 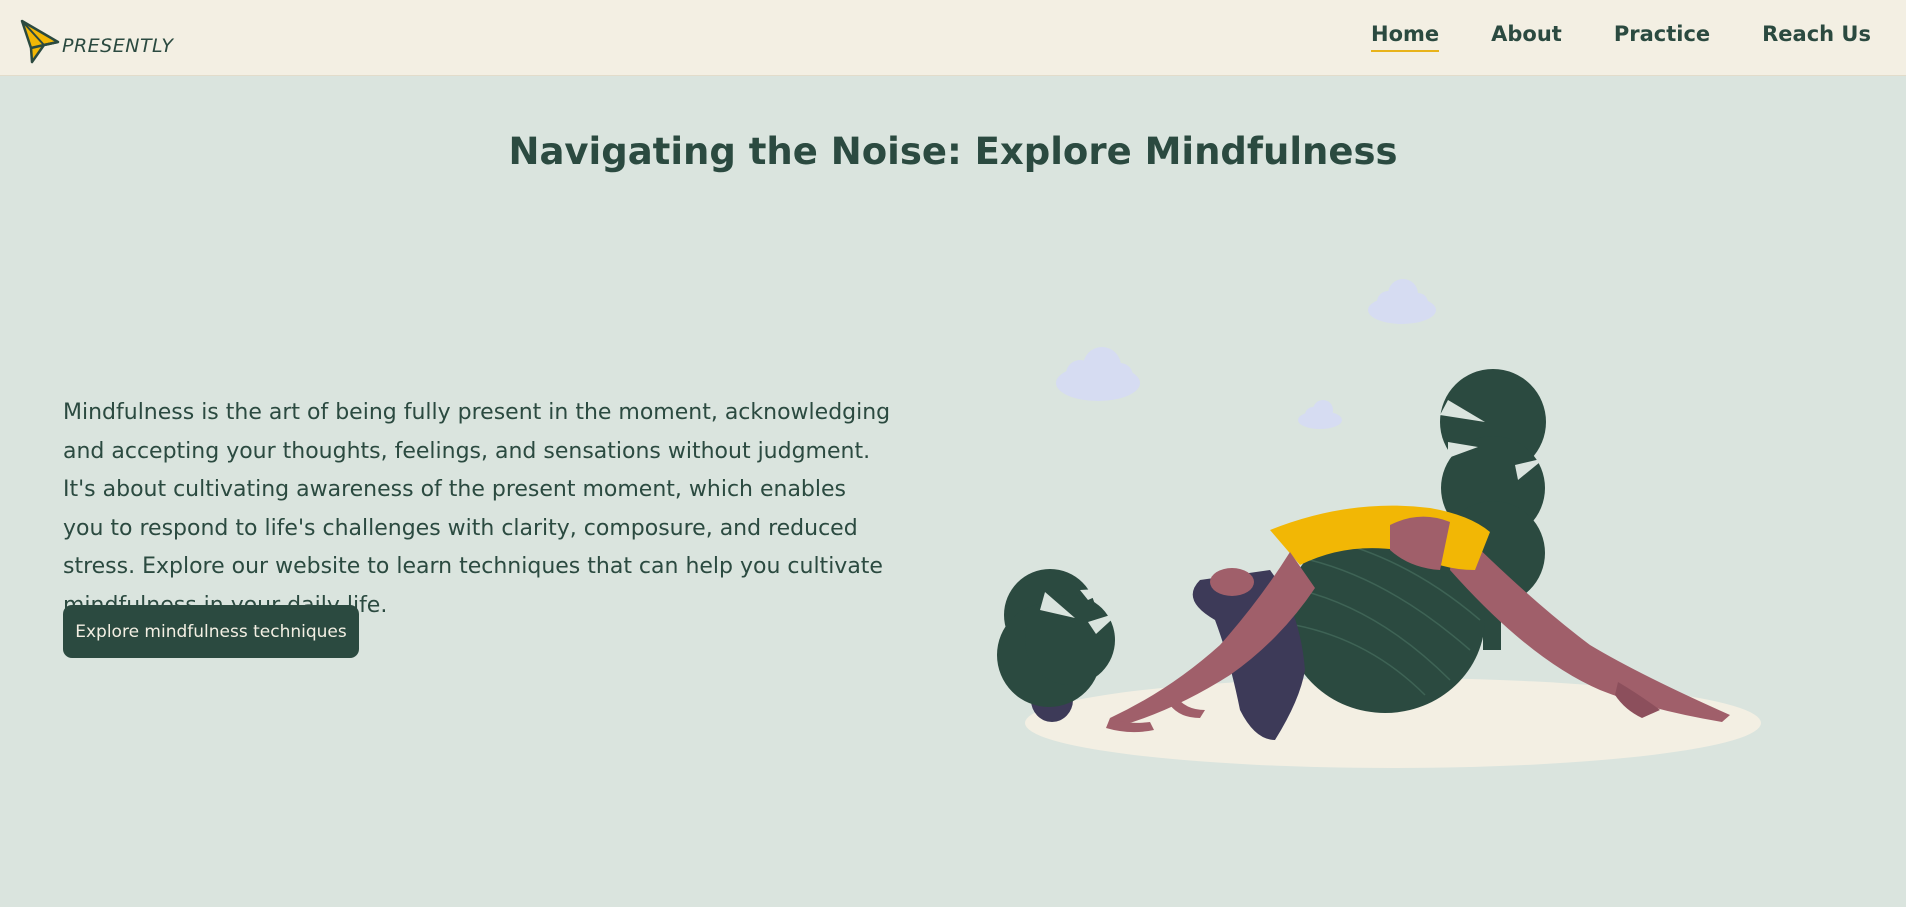 What do you see at coordinates (40, 41) in the screenshot?
I see `bird-icon` at bounding box center [40, 41].